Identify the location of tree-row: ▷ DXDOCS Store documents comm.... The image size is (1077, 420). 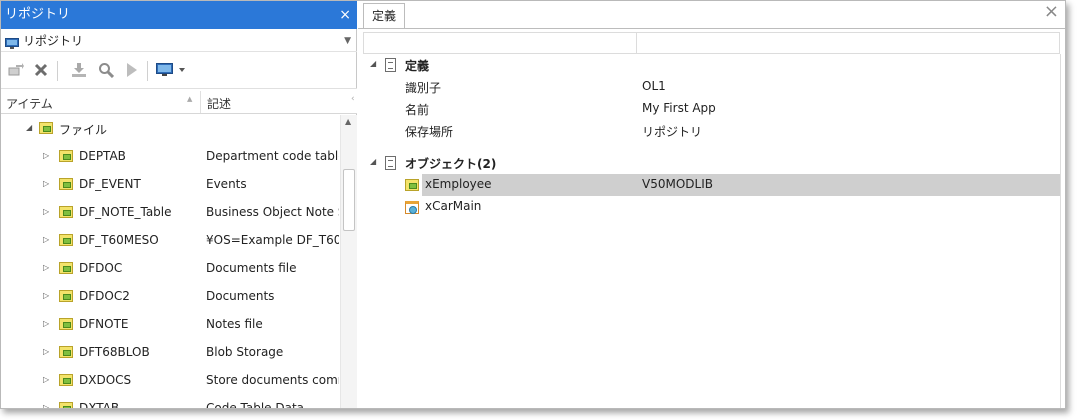
(170, 381).